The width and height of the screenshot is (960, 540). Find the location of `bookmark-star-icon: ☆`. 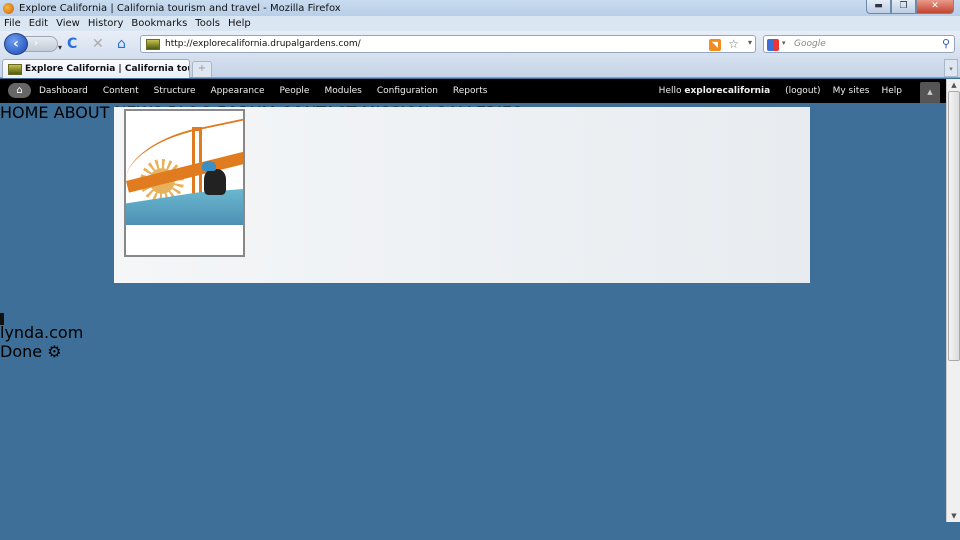

bookmark-star-icon: ☆ is located at coordinates (733, 44).